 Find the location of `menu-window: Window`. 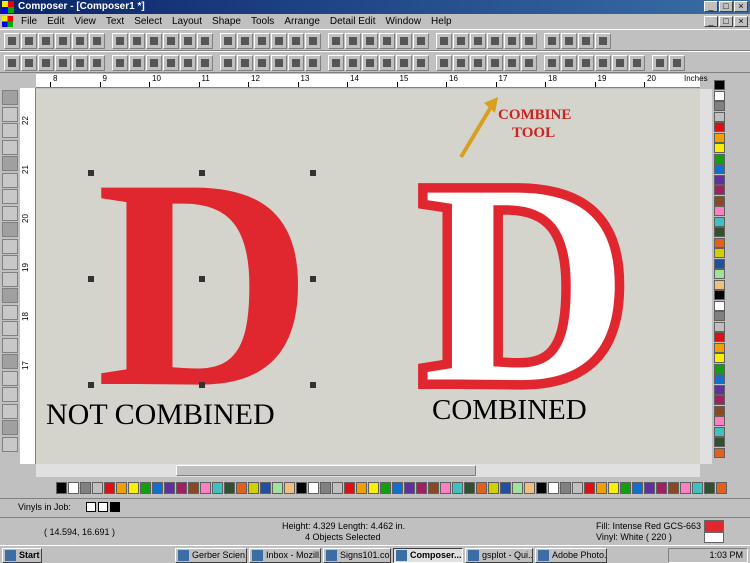

menu-window: Window is located at coordinates (403, 21).